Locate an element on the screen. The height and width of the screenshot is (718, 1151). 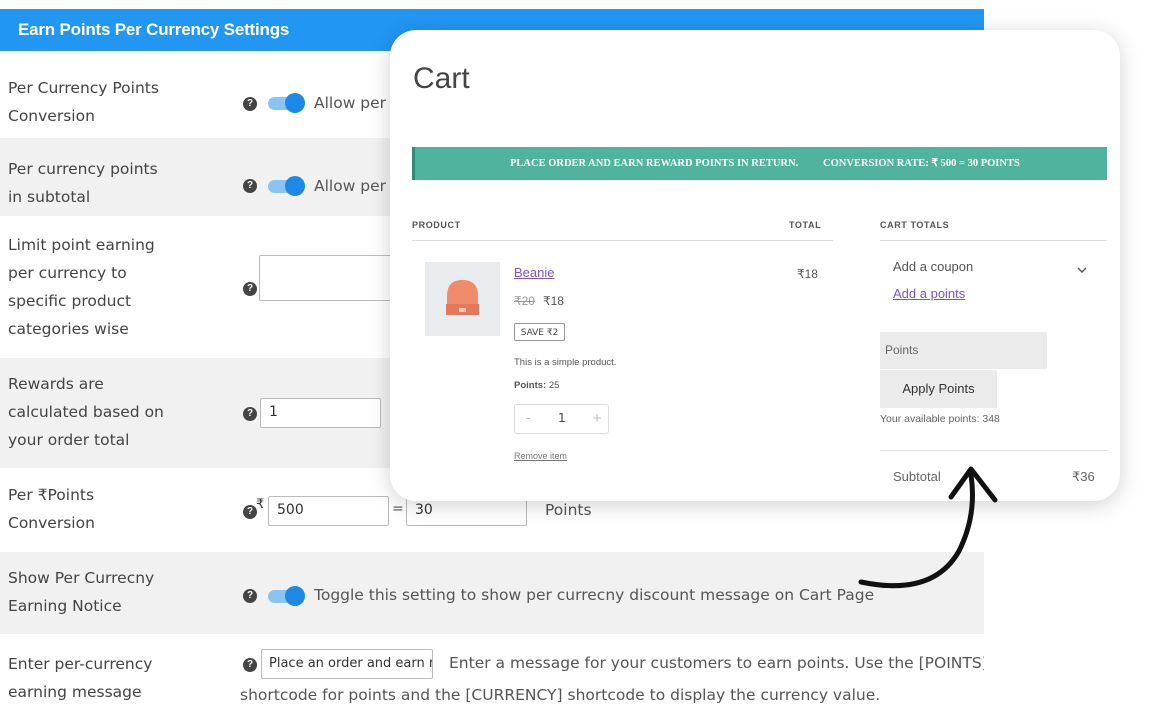
col-cart-totals: CART TOTALS is located at coordinates (915, 225).